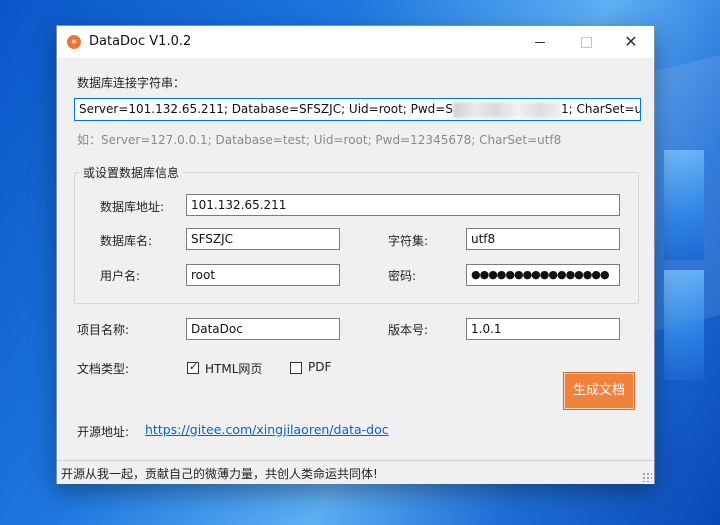 The width and height of the screenshot is (720, 525). I want to click on maximize-icon, so click(586, 42).